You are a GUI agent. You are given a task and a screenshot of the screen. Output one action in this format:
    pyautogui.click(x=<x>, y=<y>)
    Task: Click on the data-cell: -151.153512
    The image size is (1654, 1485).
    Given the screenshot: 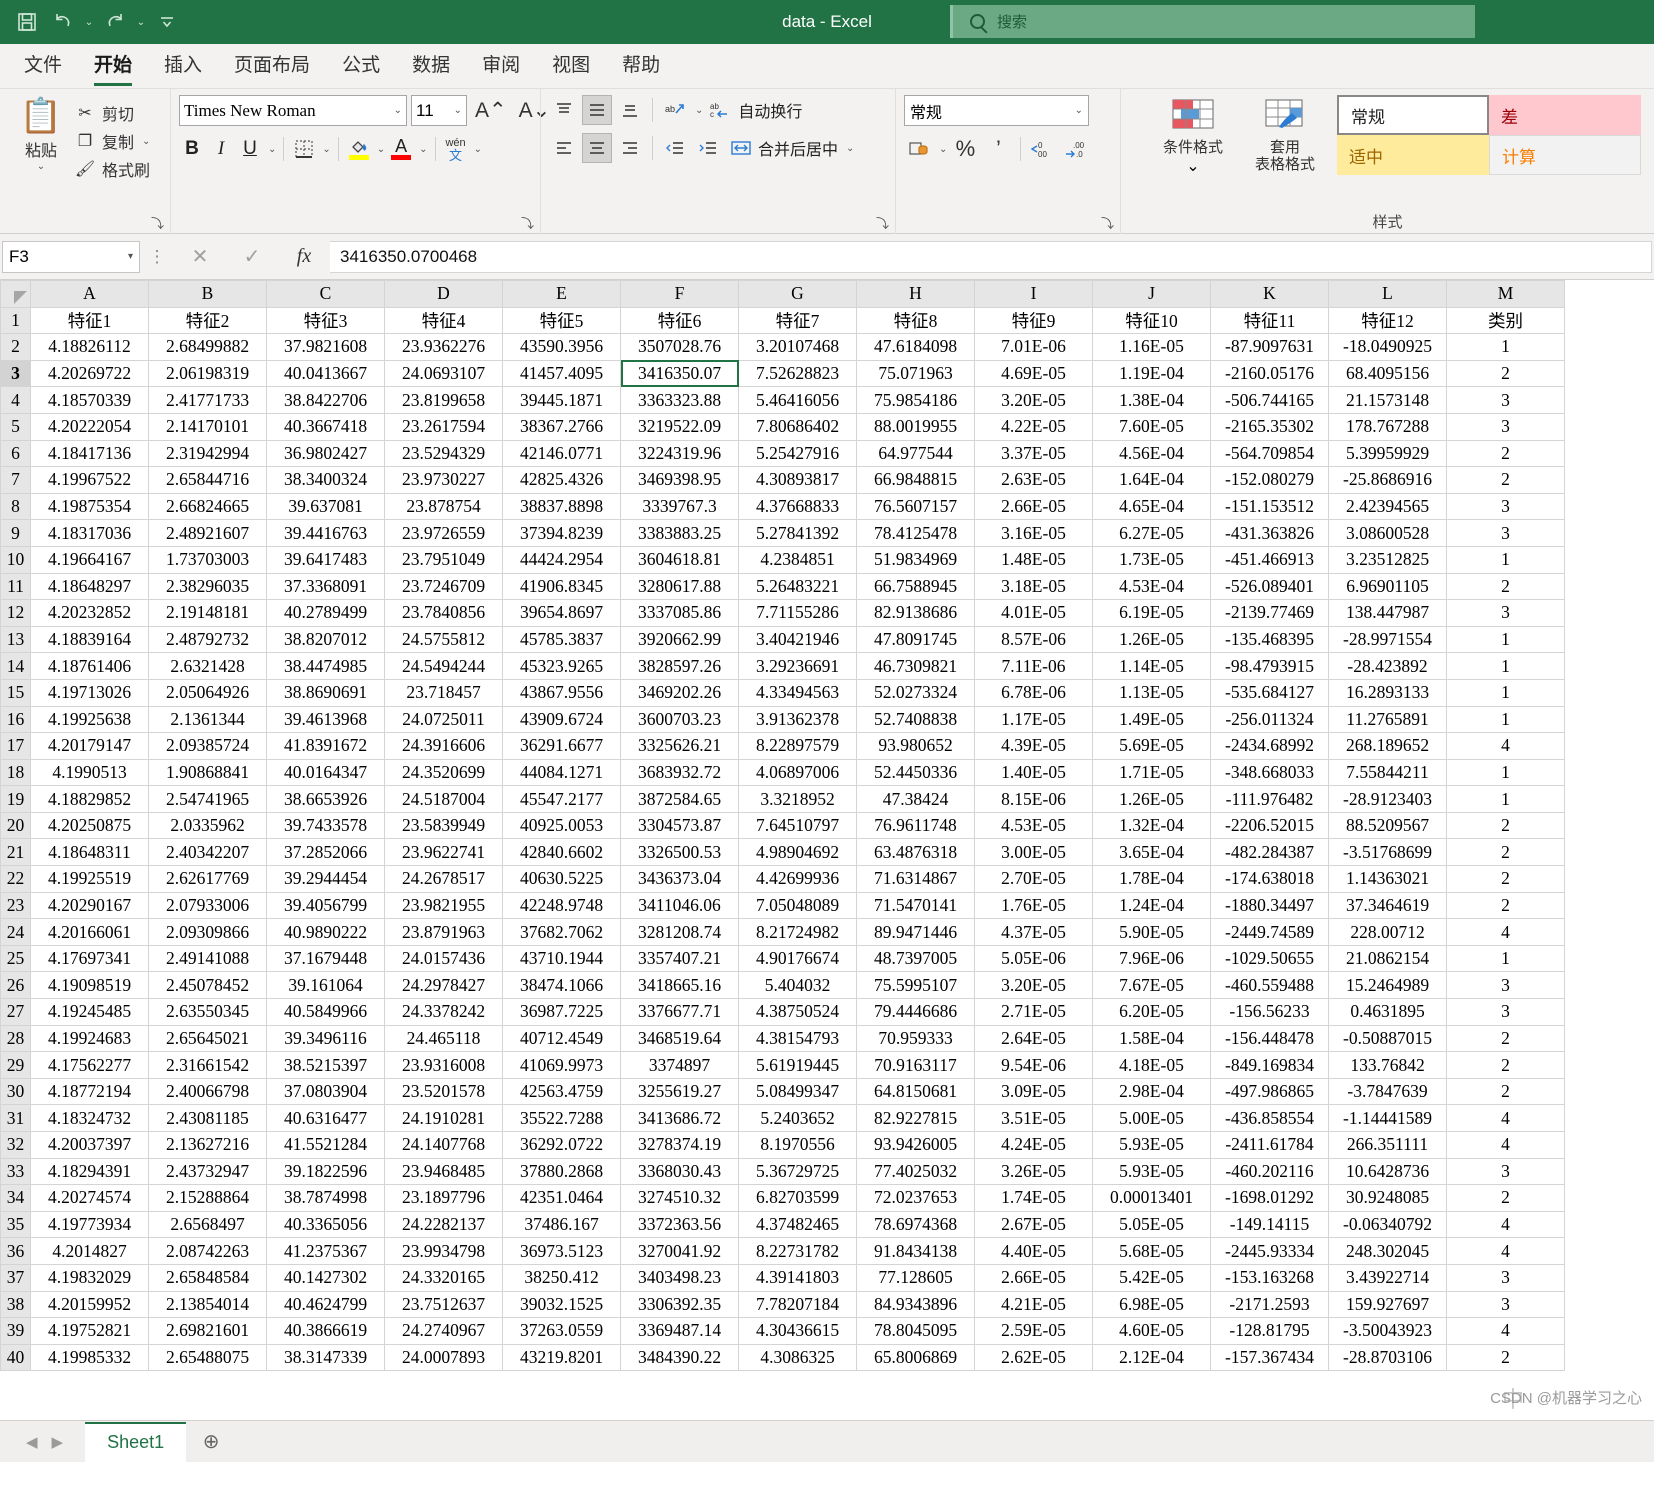 What is the action you would take?
    pyautogui.click(x=1269, y=506)
    